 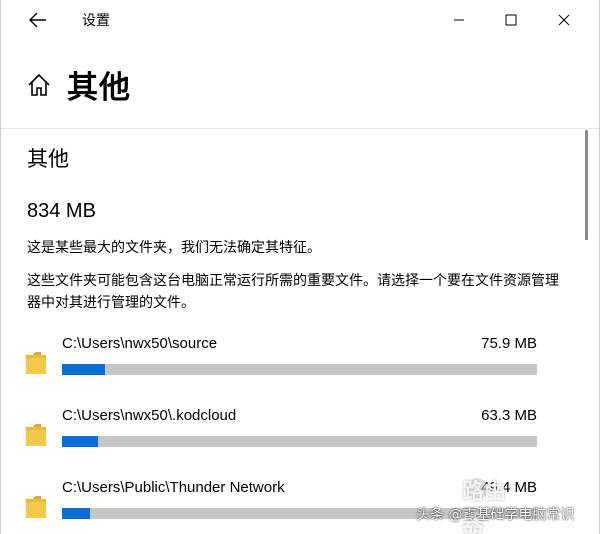 I want to click on section-title: 其他, so click(x=48, y=159).